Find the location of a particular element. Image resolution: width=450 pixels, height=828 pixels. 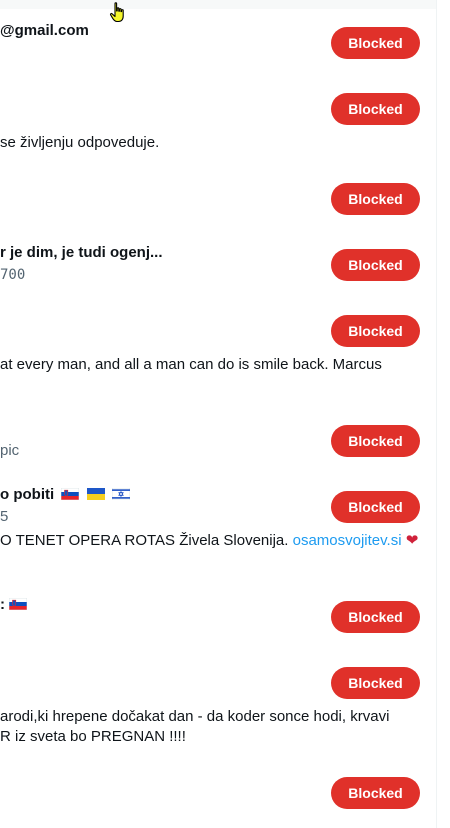

account-bio: O TENET OPERA ROTAS Živela Slovenija. is located at coordinates (144, 540).